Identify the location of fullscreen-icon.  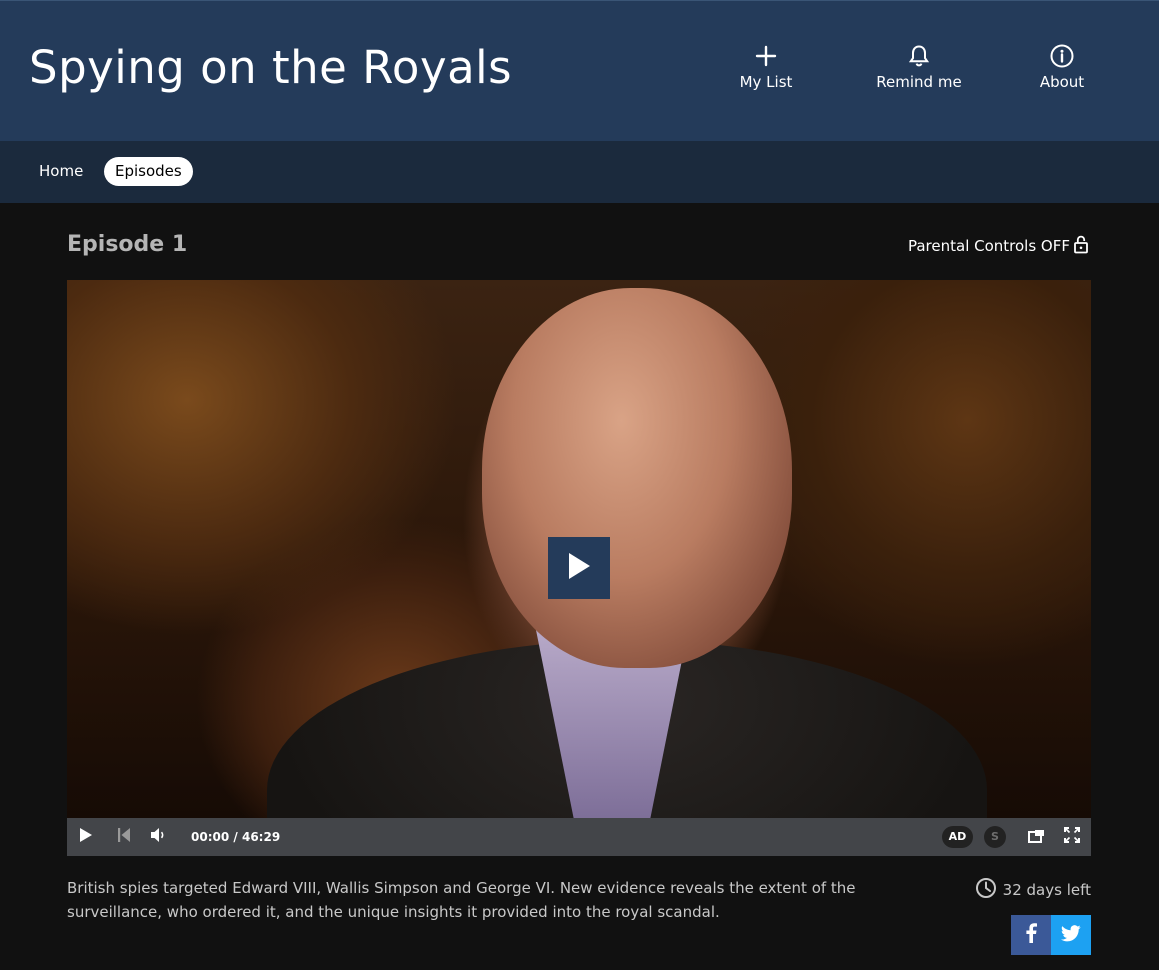
(1072, 837).